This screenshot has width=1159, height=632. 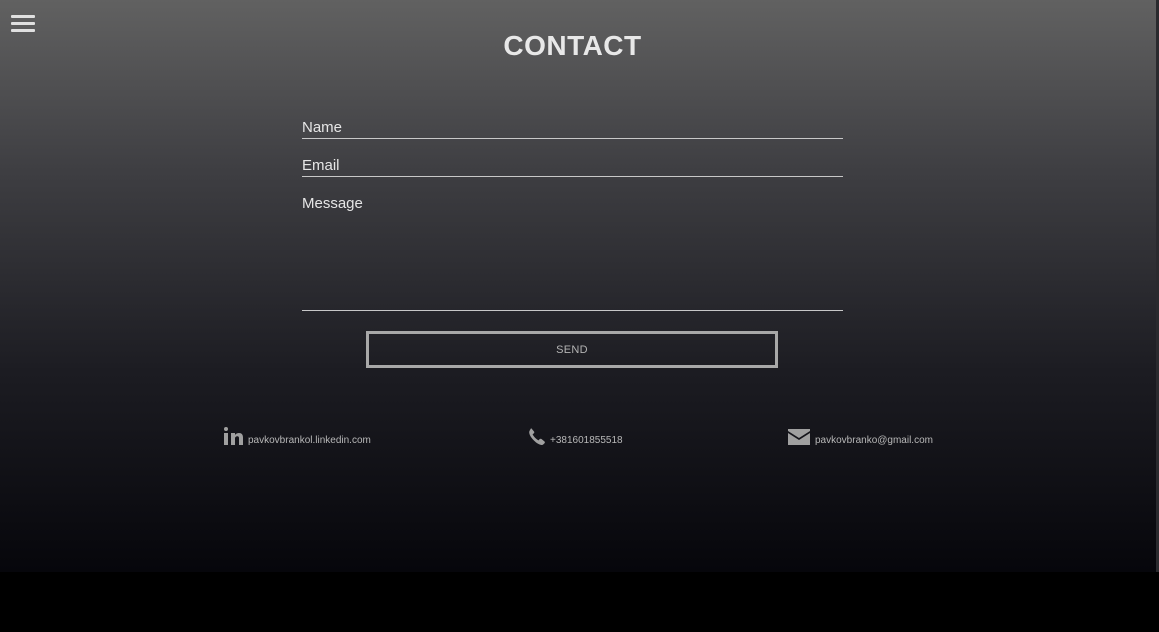 What do you see at coordinates (579, 602) in the screenshot?
I see `bottom-bar` at bounding box center [579, 602].